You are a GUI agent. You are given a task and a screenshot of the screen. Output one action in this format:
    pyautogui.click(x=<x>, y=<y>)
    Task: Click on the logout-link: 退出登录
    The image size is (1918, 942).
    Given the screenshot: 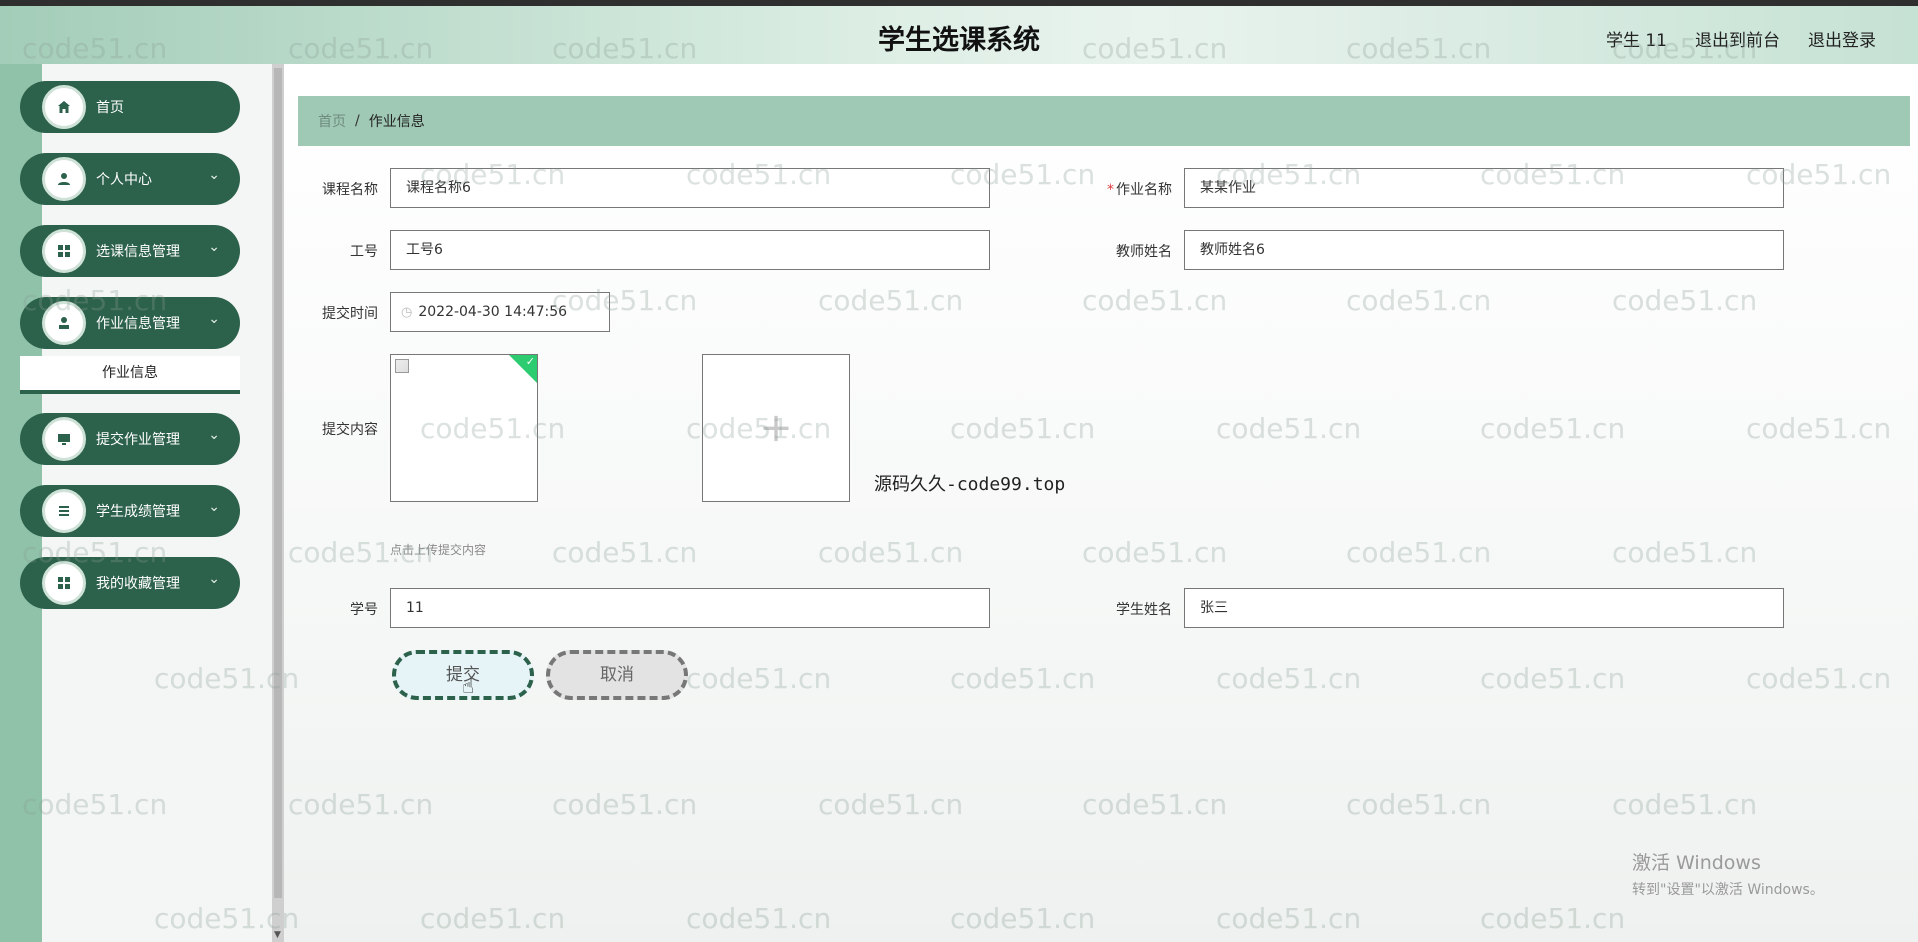 What is the action you would take?
    pyautogui.click(x=1842, y=38)
    